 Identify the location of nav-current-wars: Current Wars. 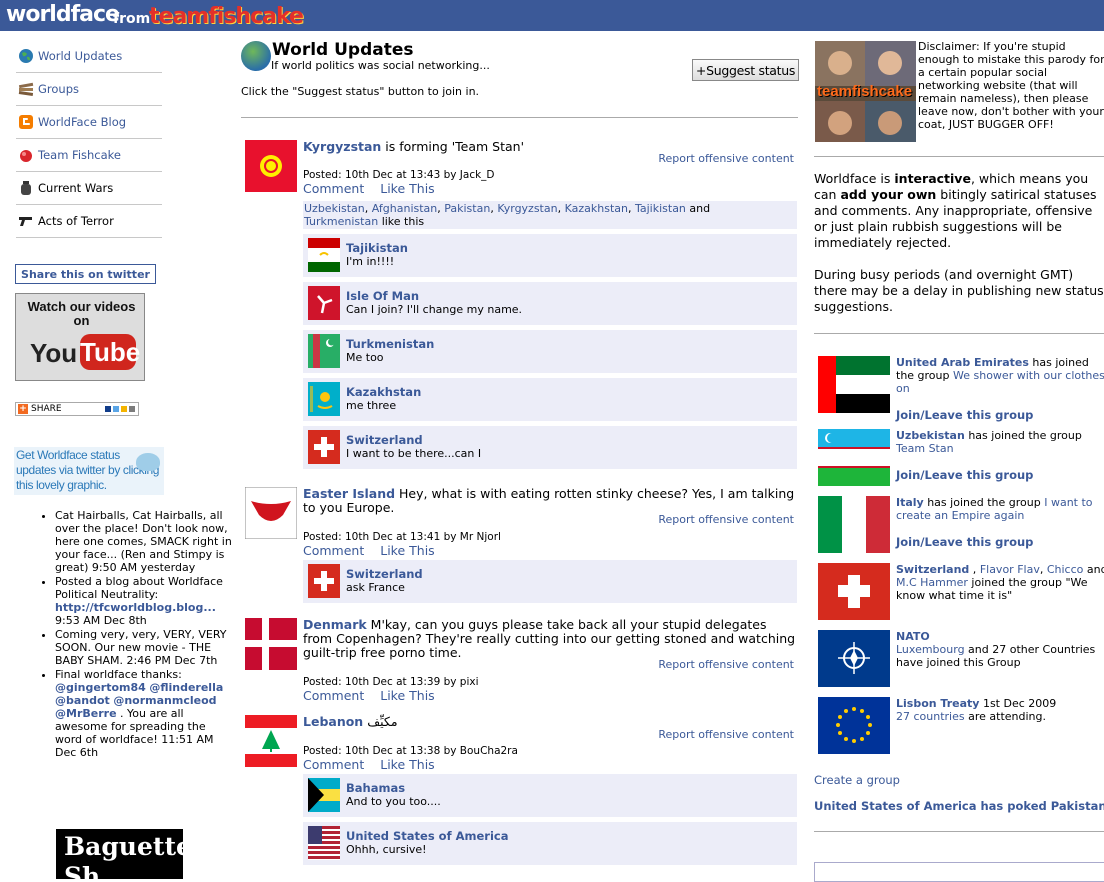
(89, 188).